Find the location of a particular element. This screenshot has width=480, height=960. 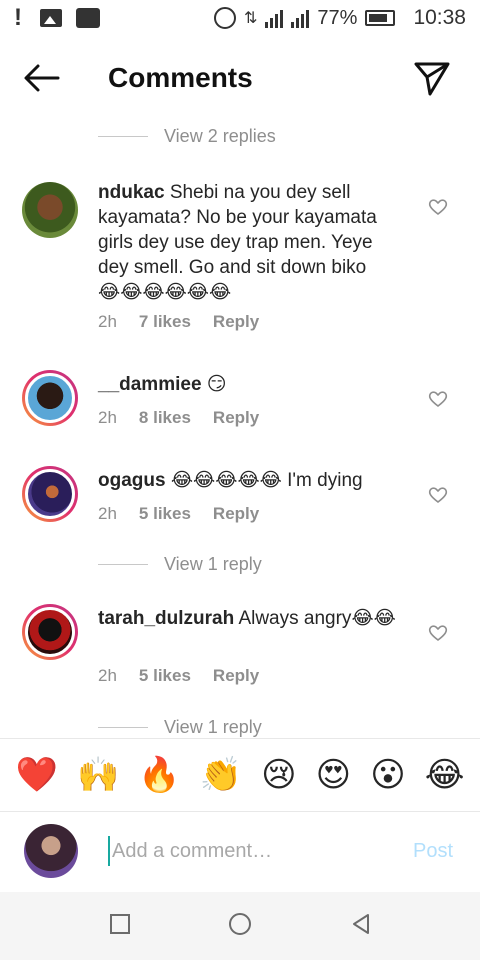

comment-emojis: 😂😂😂😂😂😂 is located at coordinates (165, 292).